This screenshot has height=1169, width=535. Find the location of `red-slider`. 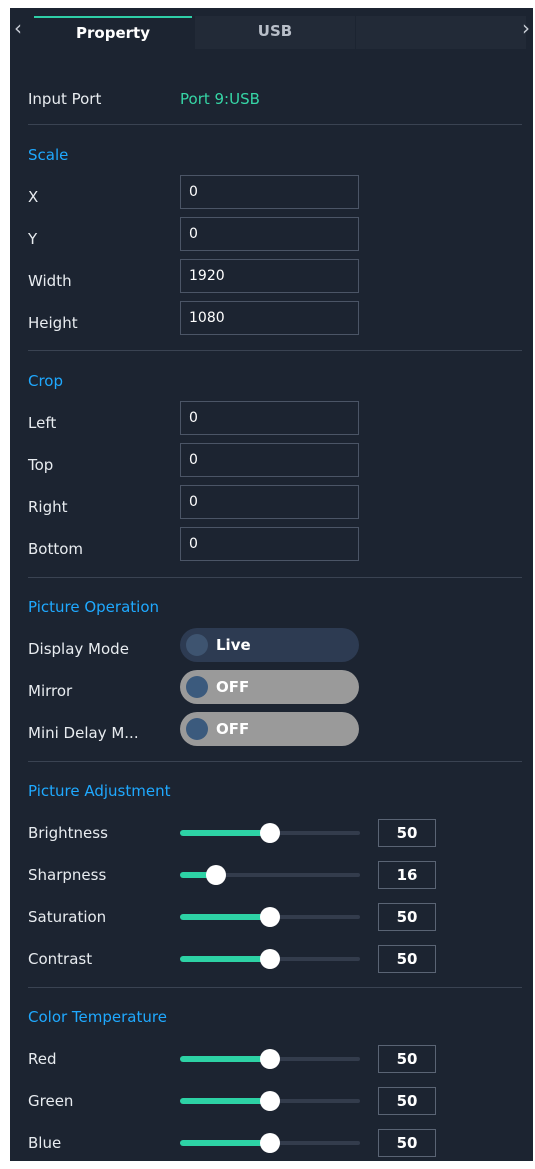

red-slider is located at coordinates (270, 1059).